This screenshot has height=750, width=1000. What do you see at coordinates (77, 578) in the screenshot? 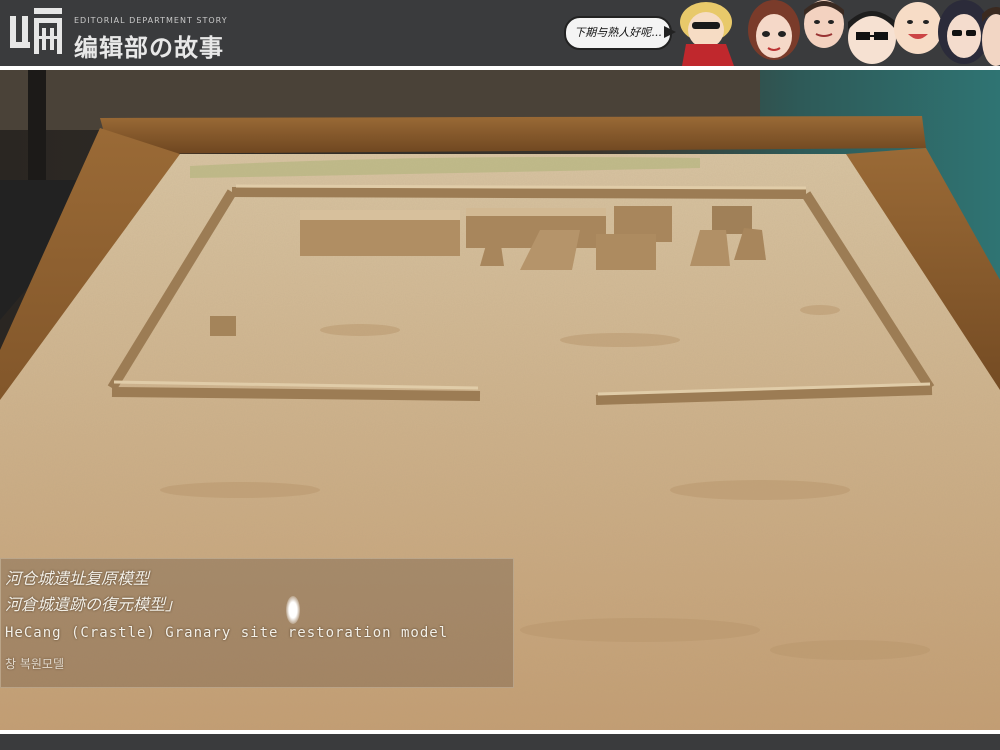
I see `placard-chinese-text: 河仓城遗址复原模型` at bounding box center [77, 578].